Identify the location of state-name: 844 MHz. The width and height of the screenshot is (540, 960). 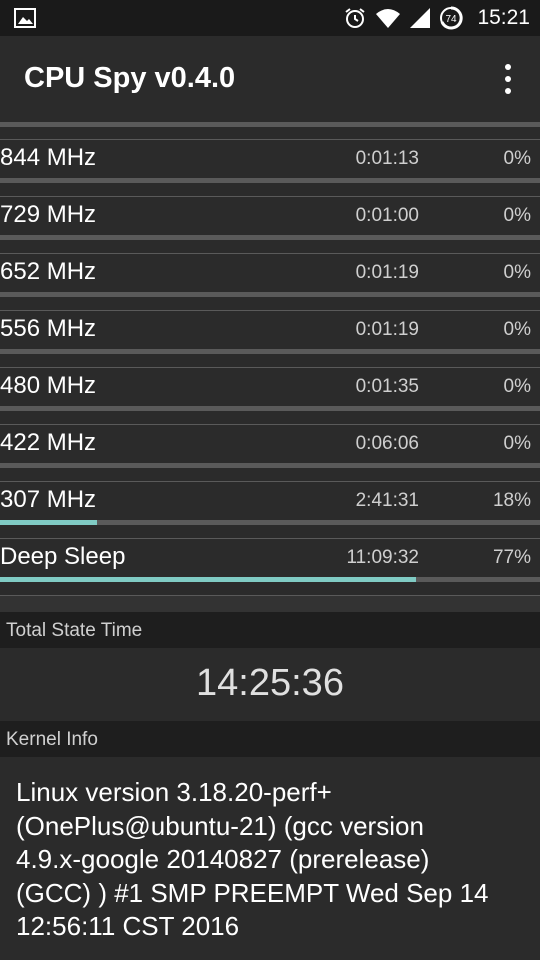
(48, 157).